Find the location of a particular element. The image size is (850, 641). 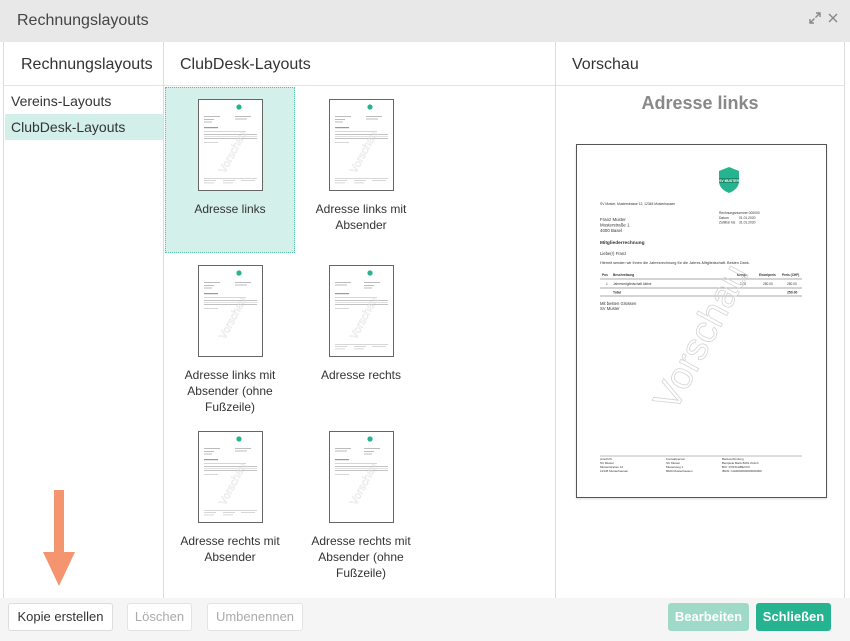

club-logo-icon: SV MUSTER is located at coordinates (729, 180).